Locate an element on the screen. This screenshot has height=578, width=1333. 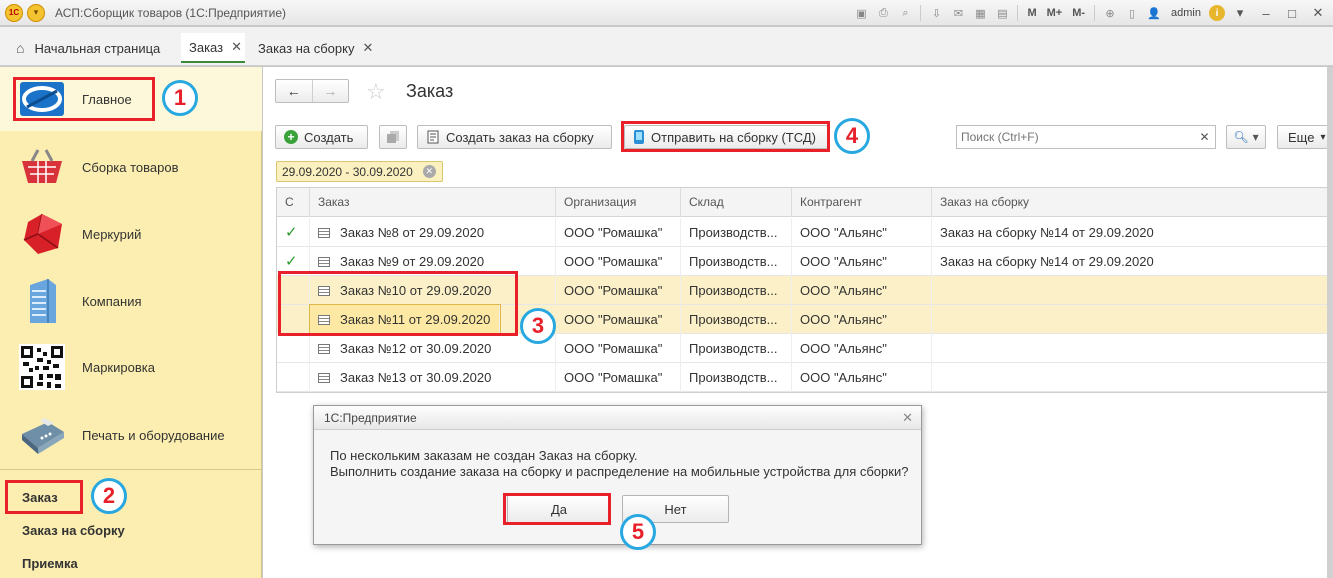
tab-assembly-order: Заказ на сборку ✕ is located at coordinates (315, 48).